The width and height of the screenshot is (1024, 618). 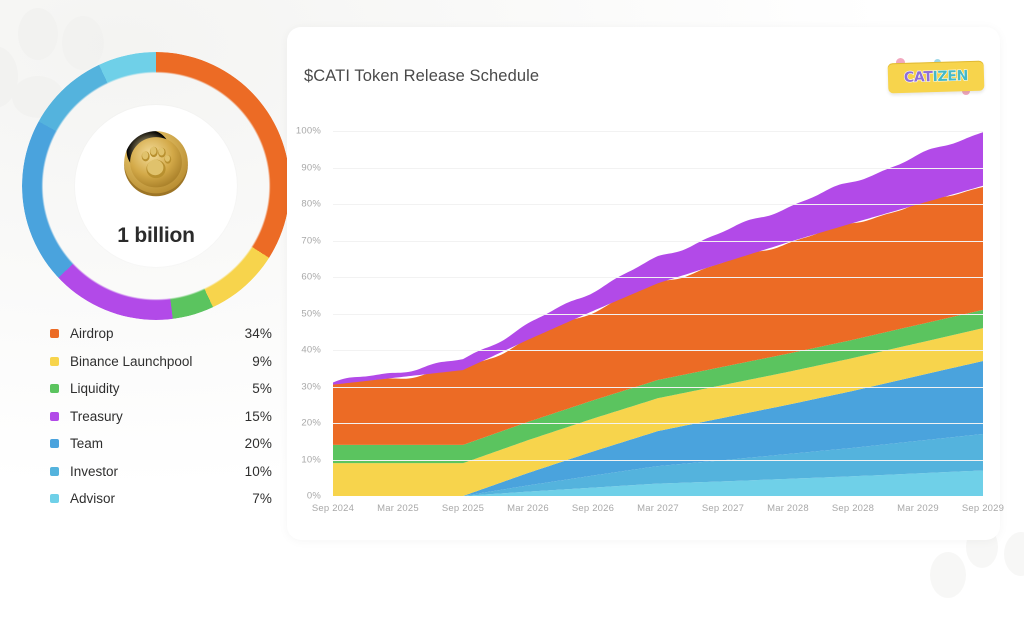 I want to click on legend-percent: 10%, so click(x=258, y=471).